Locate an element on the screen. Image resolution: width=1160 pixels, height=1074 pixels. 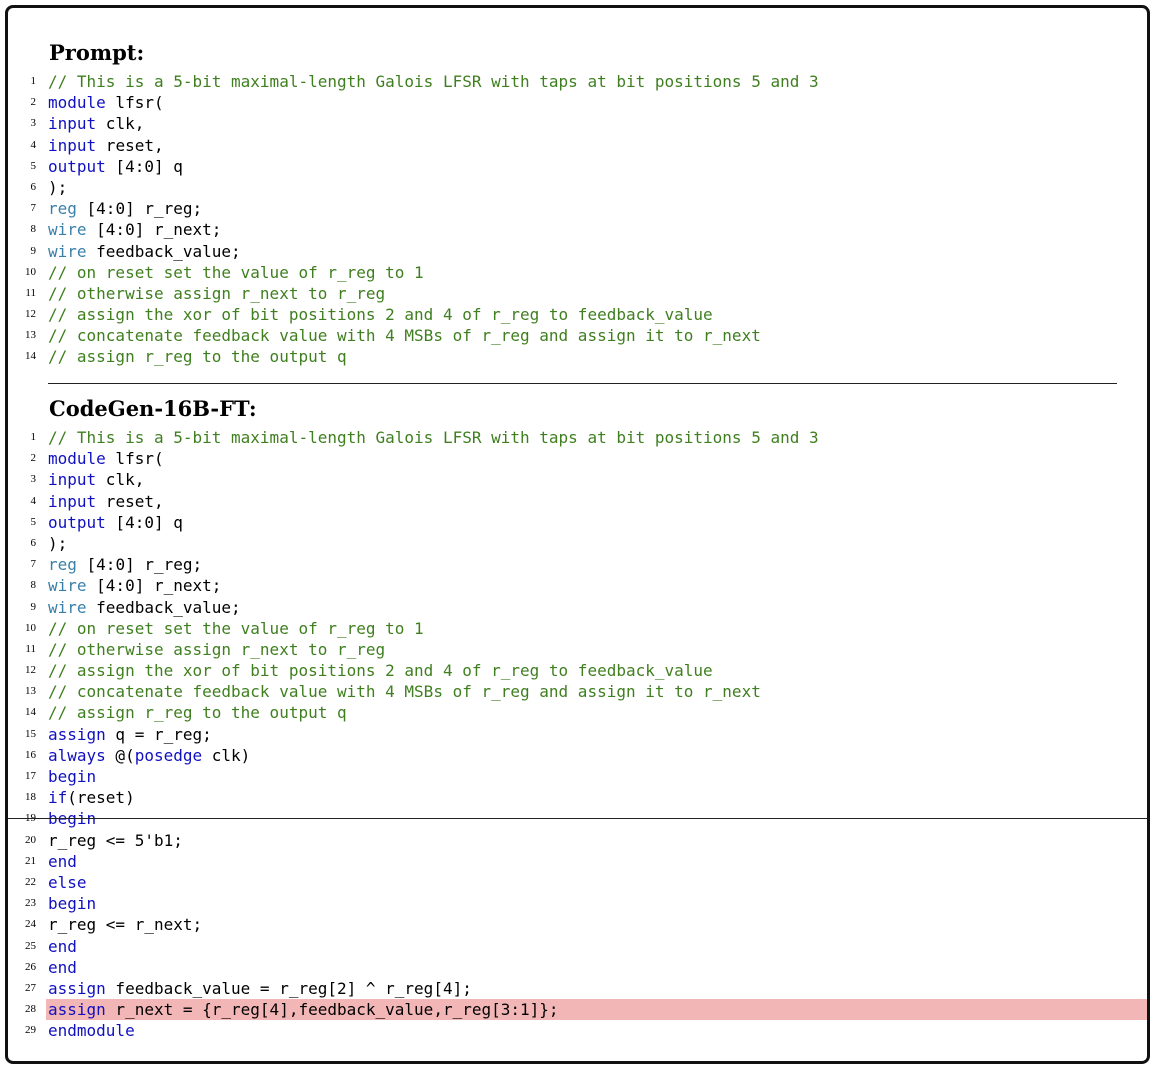
line-number: 3 is located at coordinates (33, 123).